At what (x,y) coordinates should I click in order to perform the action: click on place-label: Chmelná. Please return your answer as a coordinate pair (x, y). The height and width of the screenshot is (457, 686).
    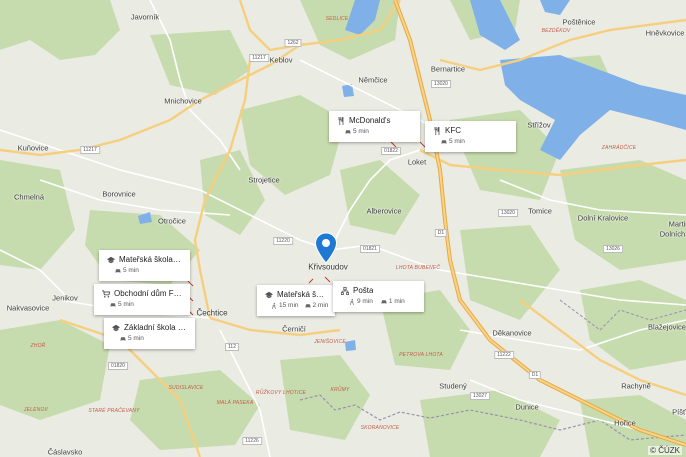
    Looking at the image, I should click on (29, 197).